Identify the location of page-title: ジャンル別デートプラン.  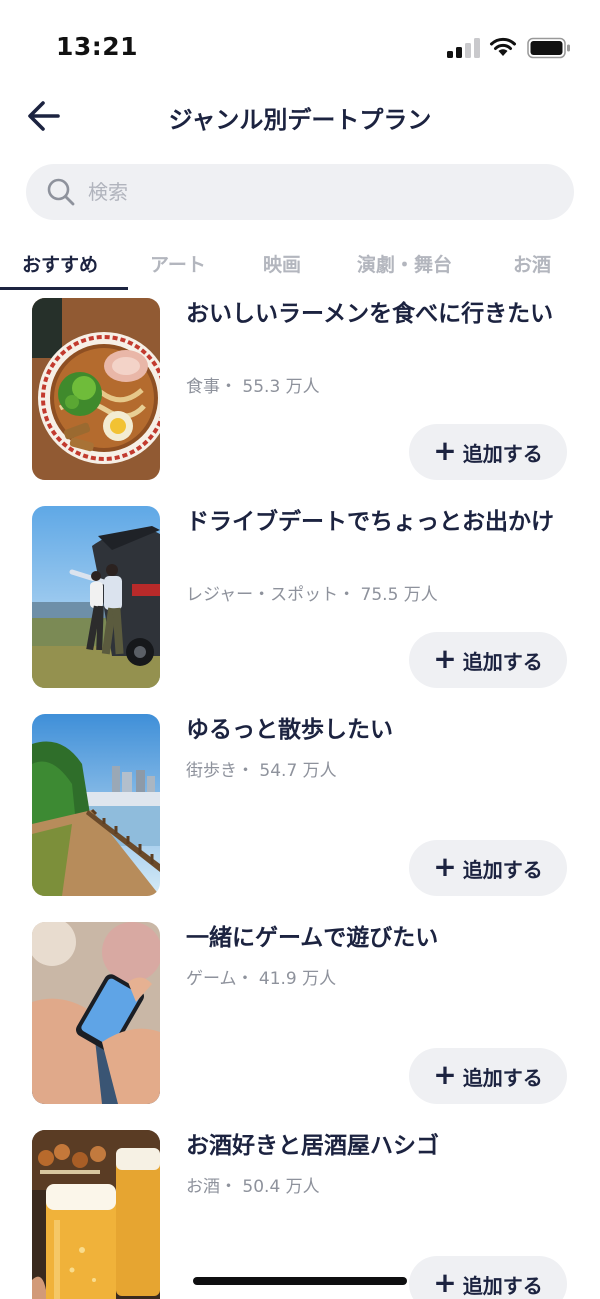
(300, 120).